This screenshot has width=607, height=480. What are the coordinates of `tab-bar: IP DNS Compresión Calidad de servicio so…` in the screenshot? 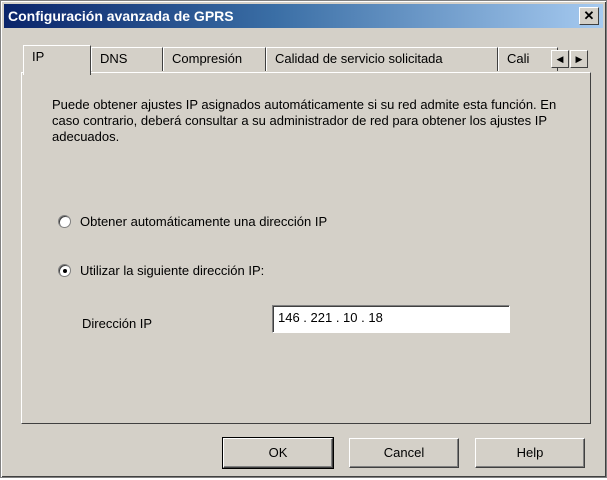 It's located at (307, 60).